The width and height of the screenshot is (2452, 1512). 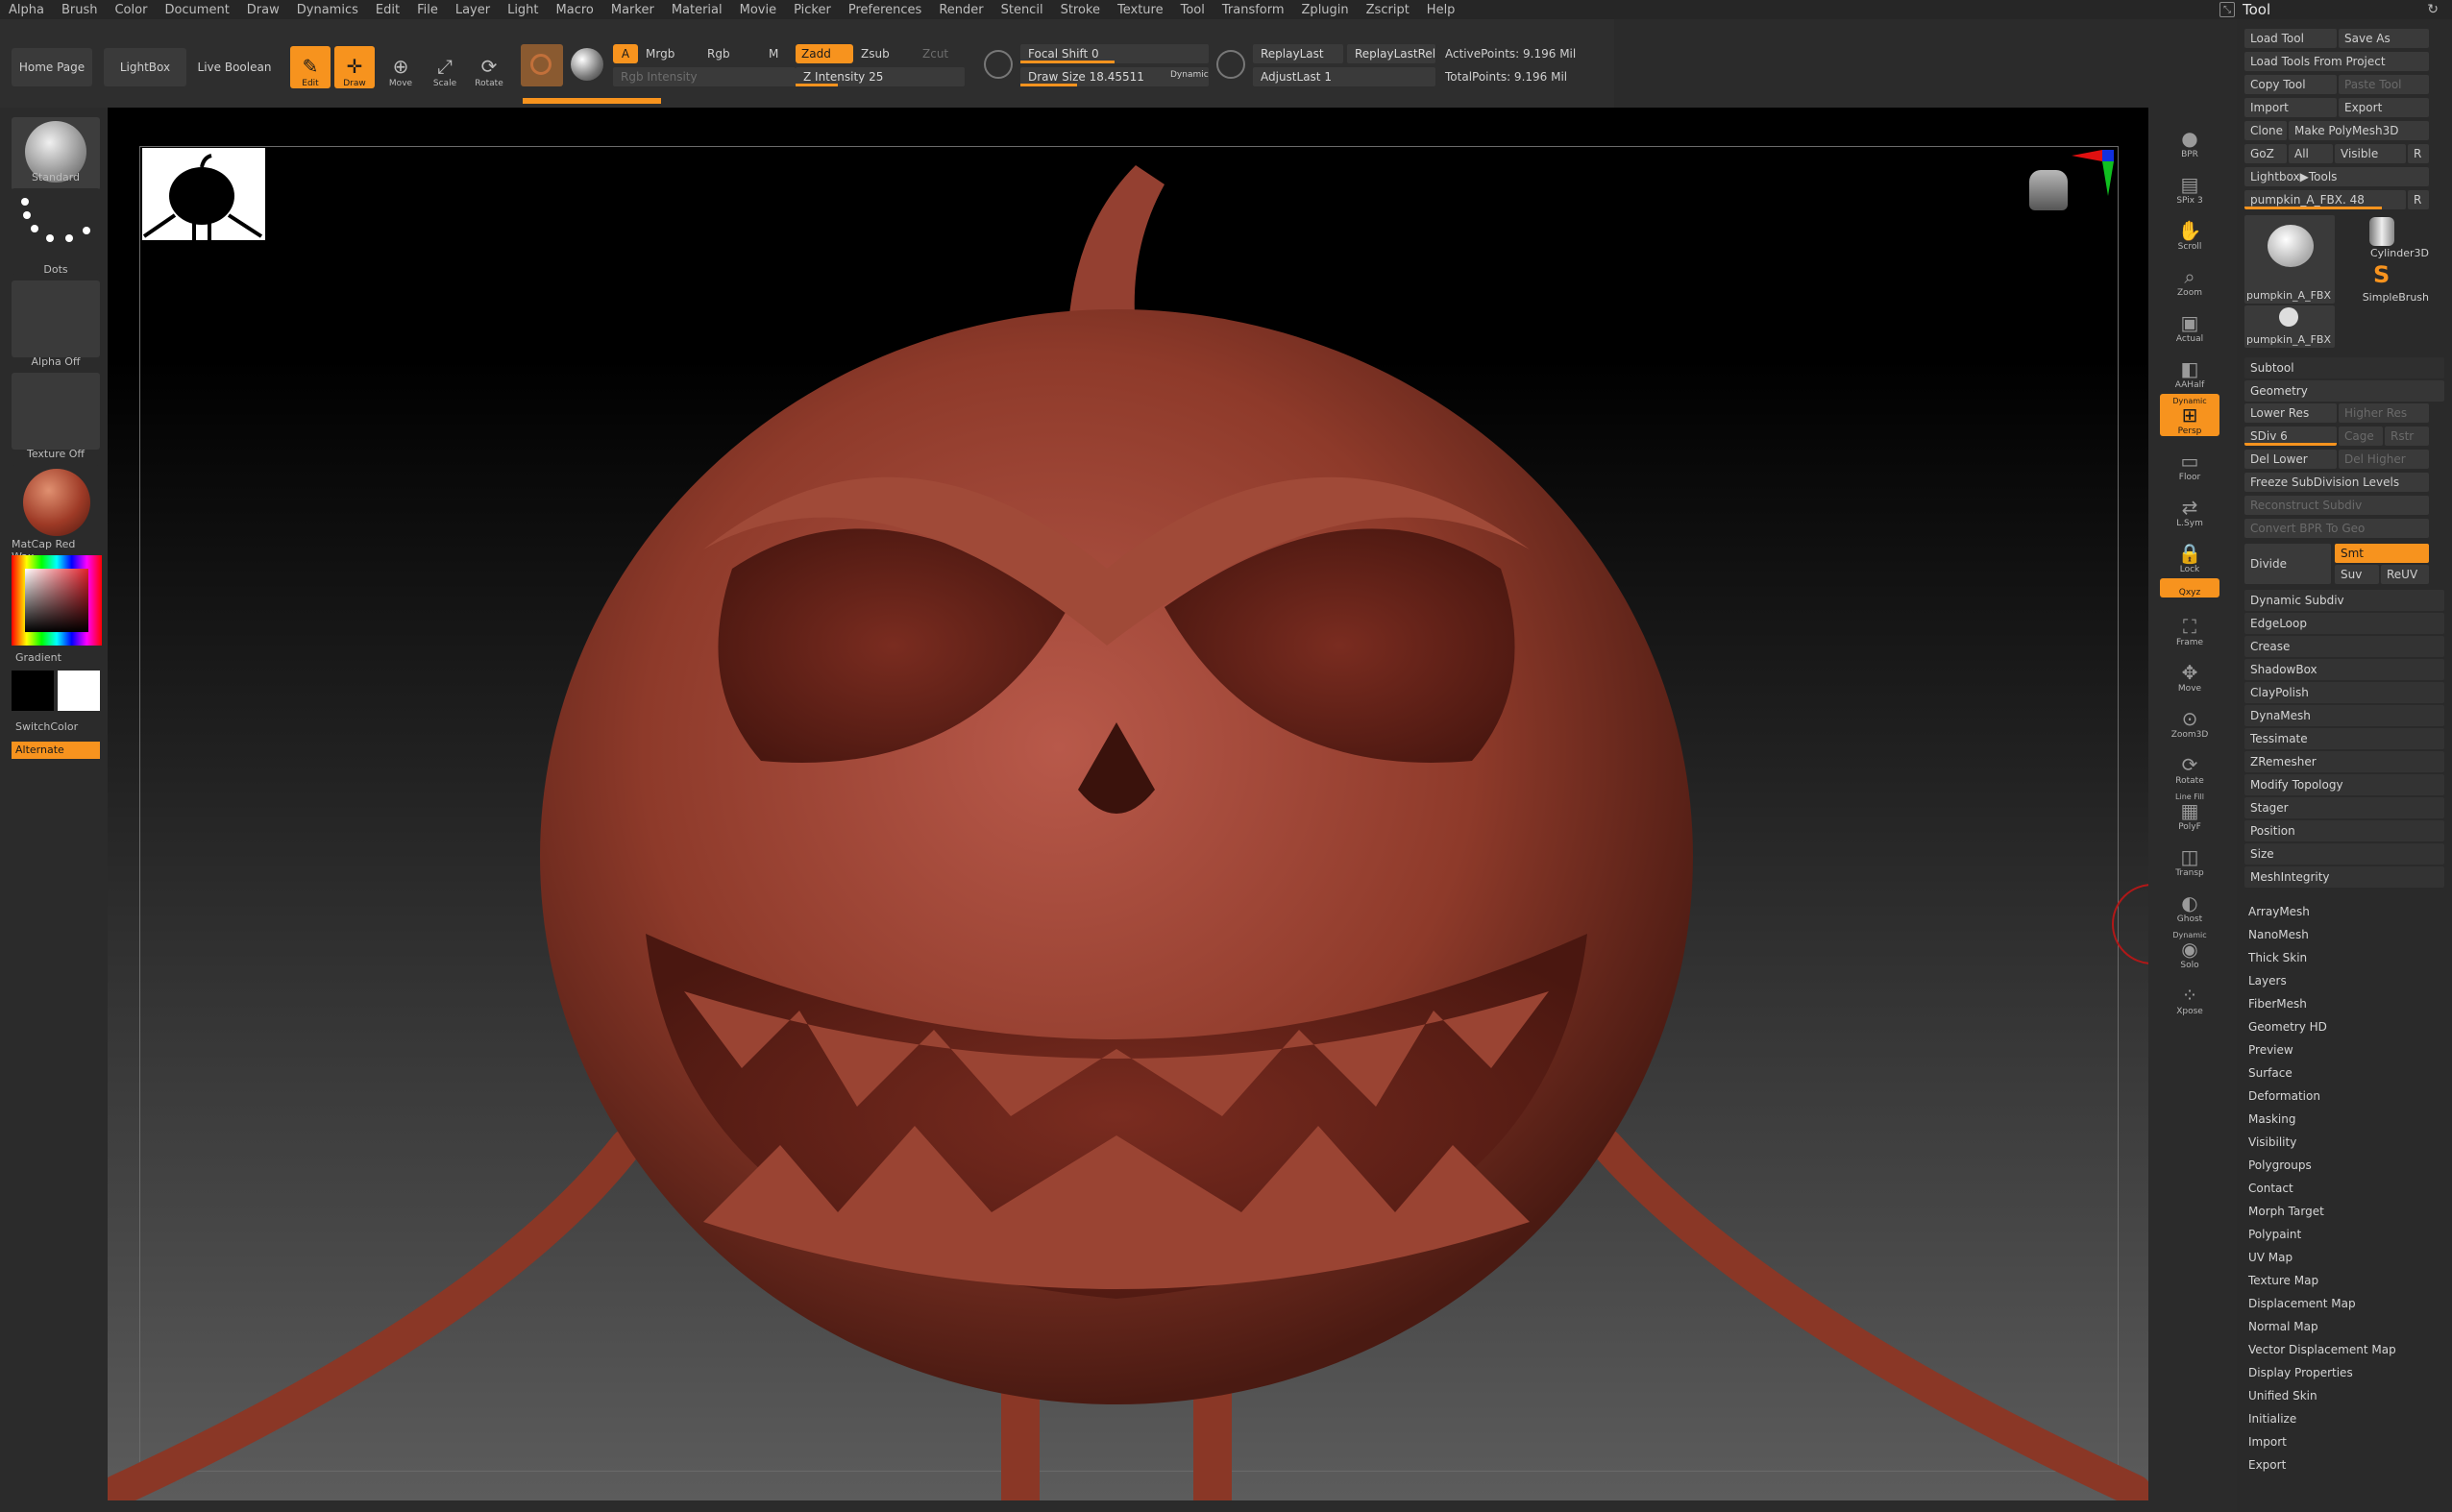 I want to click on shelf-floor-button: ▭ Floor, so click(x=2189, y=461).